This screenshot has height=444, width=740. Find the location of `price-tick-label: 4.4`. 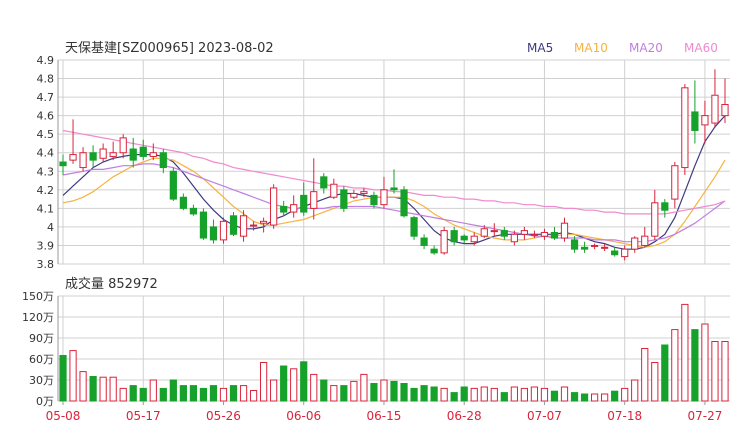

price-tick-label: 4.4 is located at coordinates (46, 153).